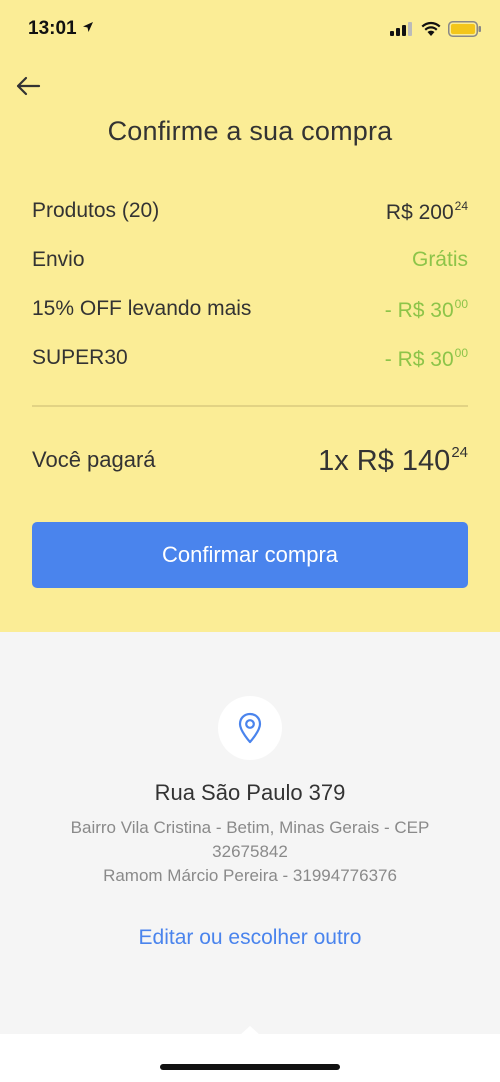 The width and height of the screenshot is (500, 1082). Describe the element at coordinates (464, 29) in the screenshot. I see `battery-icon` at that location.